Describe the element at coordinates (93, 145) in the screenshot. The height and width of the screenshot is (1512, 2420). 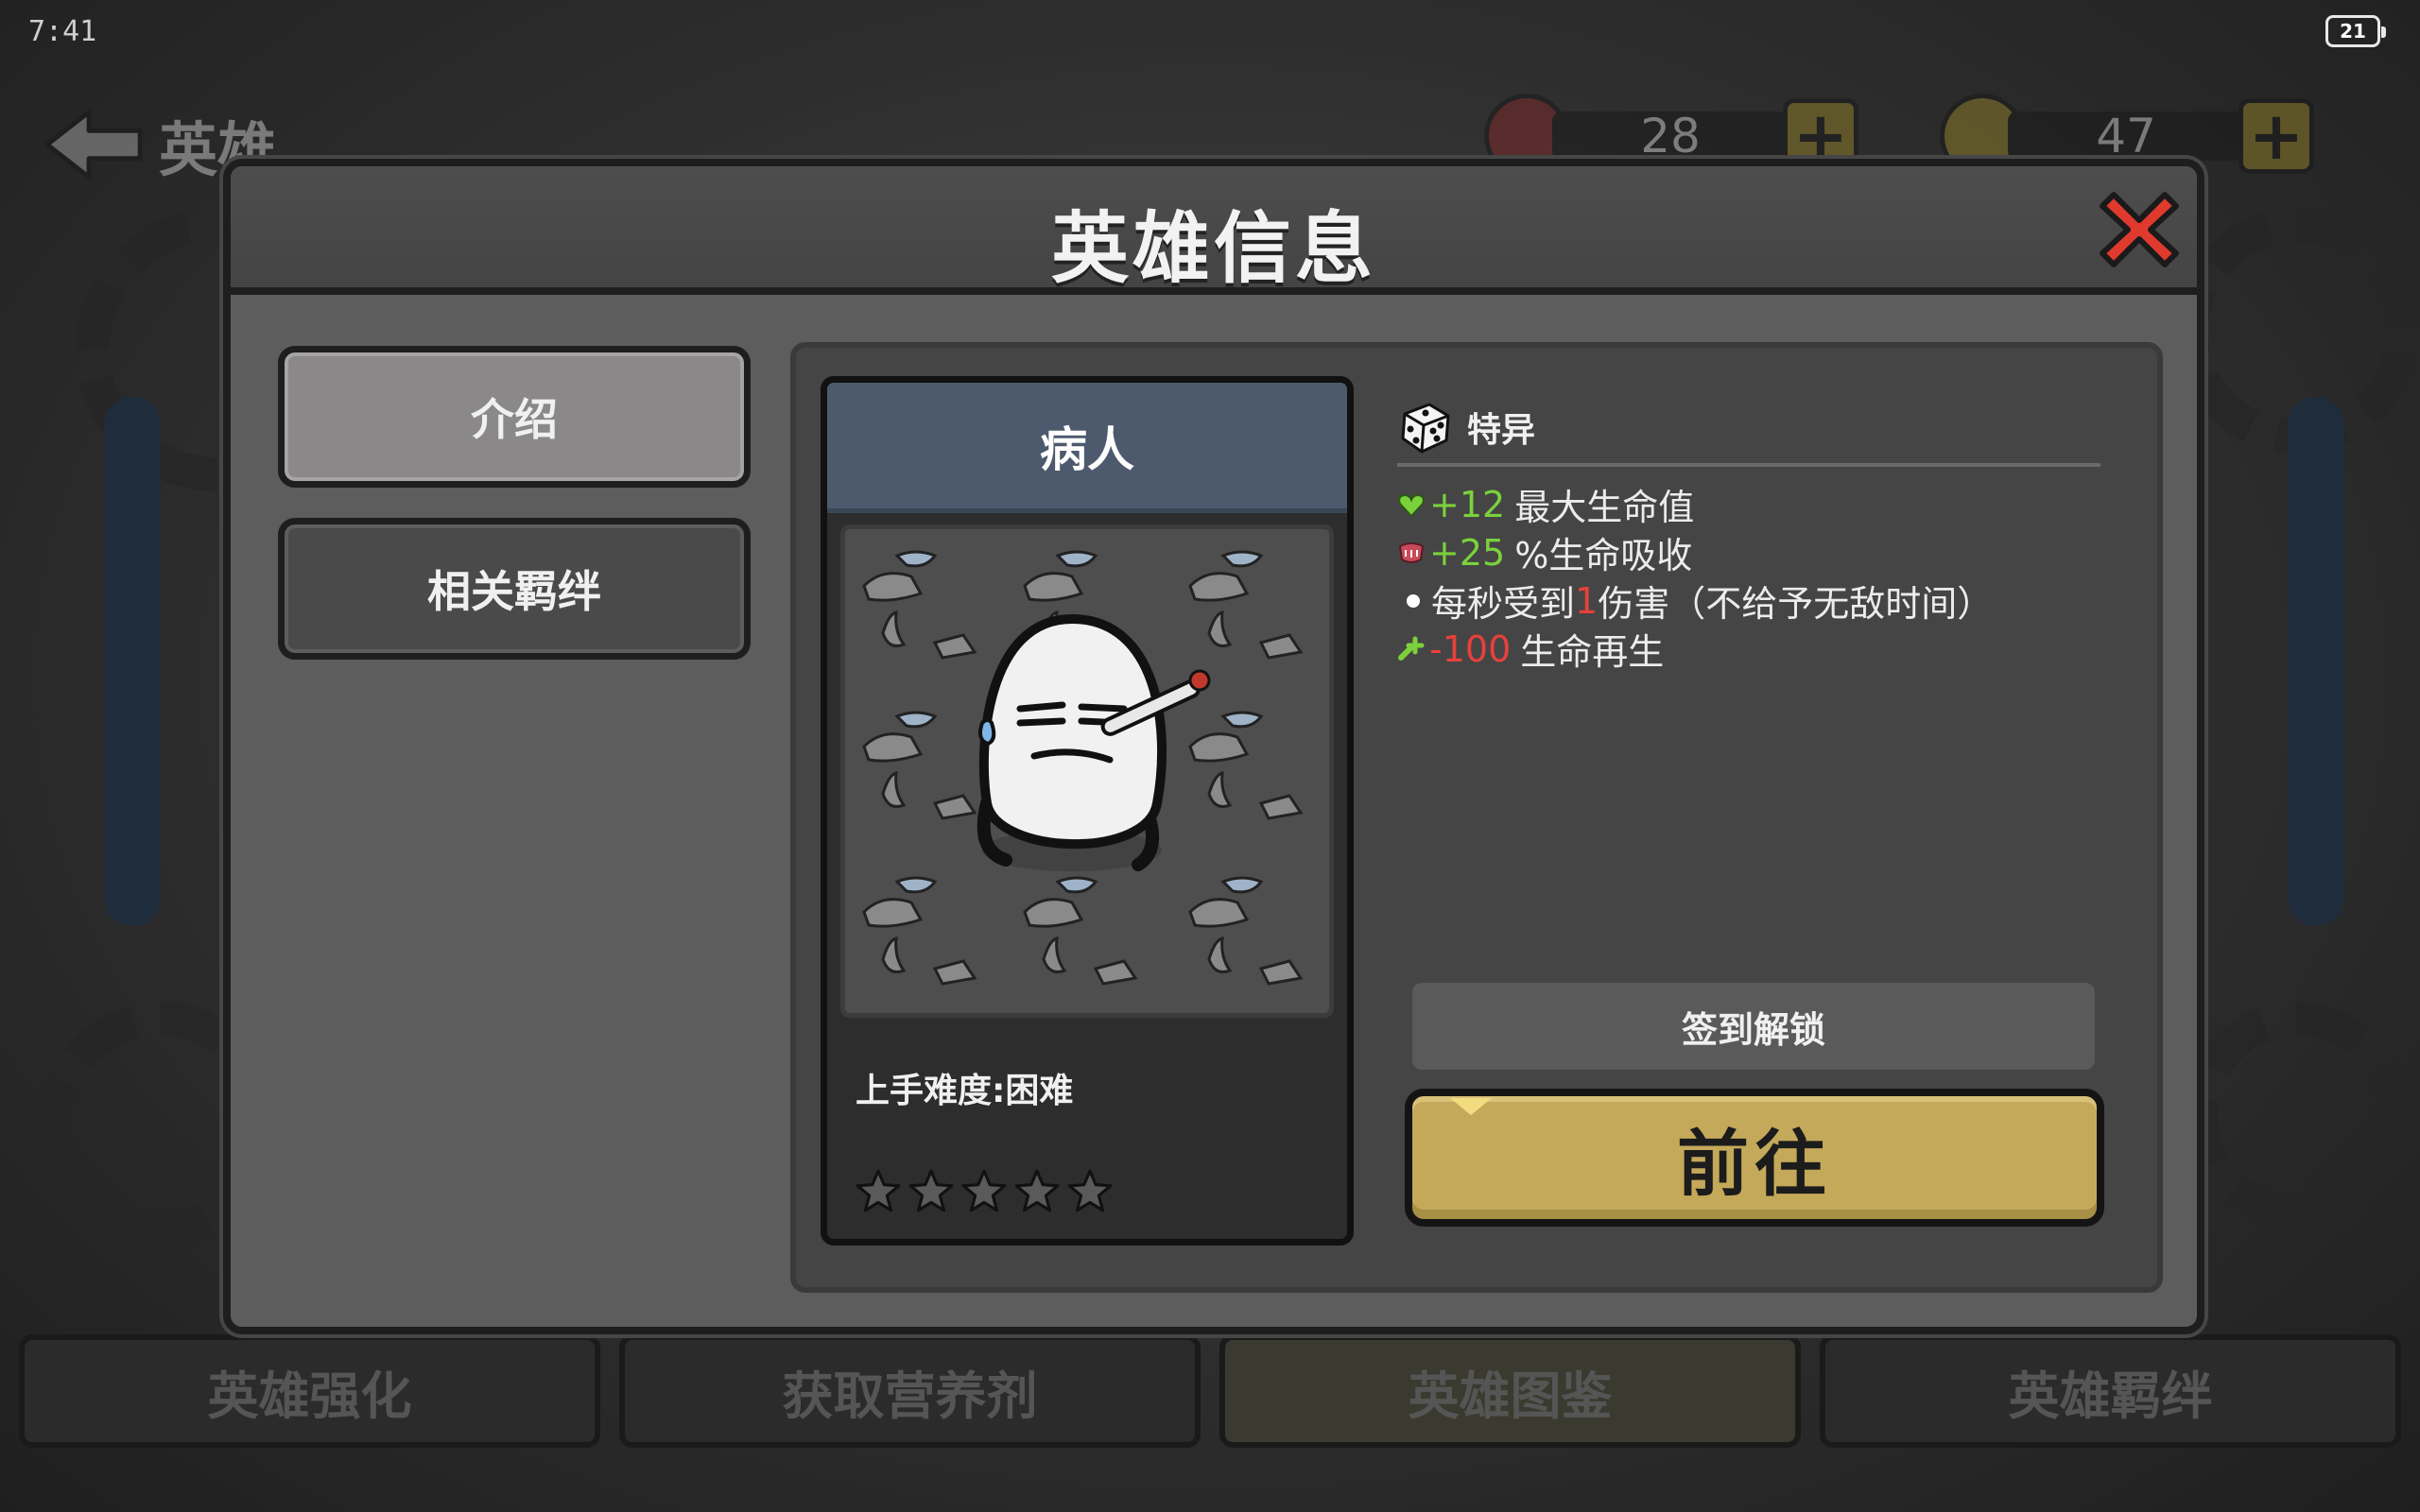
I see `back-arrow-icon` at that location.